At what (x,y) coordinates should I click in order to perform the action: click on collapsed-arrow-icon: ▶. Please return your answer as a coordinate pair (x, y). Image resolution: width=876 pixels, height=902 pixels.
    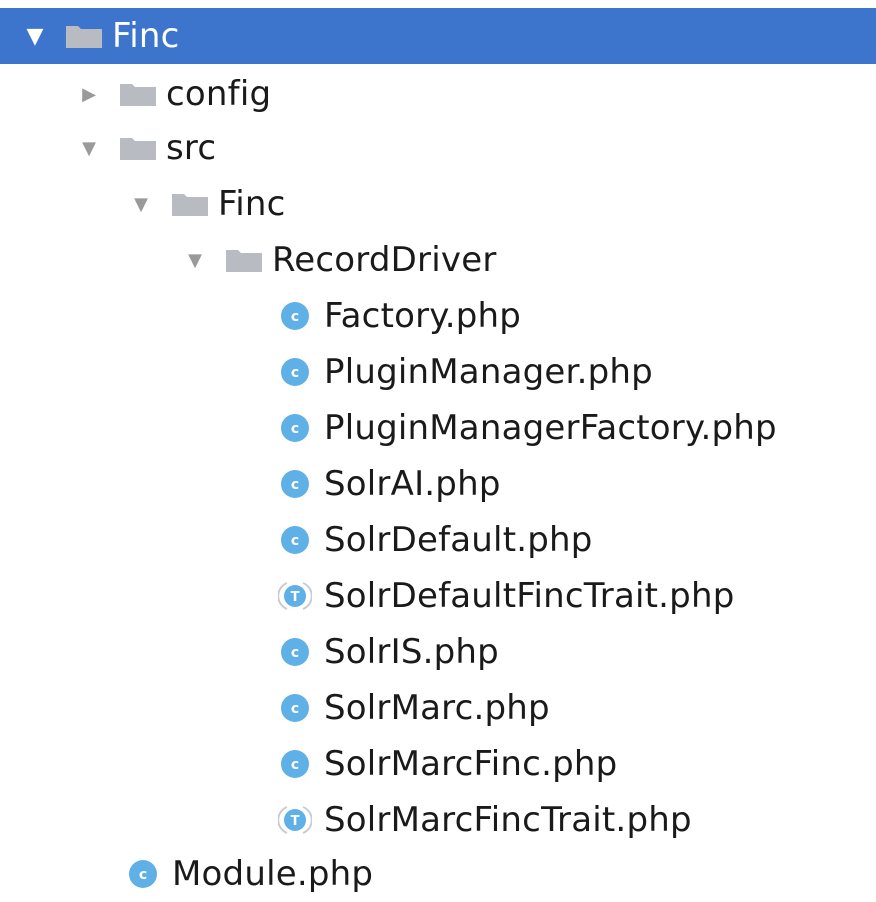
    Looking at the image, I should click on (89, 94).